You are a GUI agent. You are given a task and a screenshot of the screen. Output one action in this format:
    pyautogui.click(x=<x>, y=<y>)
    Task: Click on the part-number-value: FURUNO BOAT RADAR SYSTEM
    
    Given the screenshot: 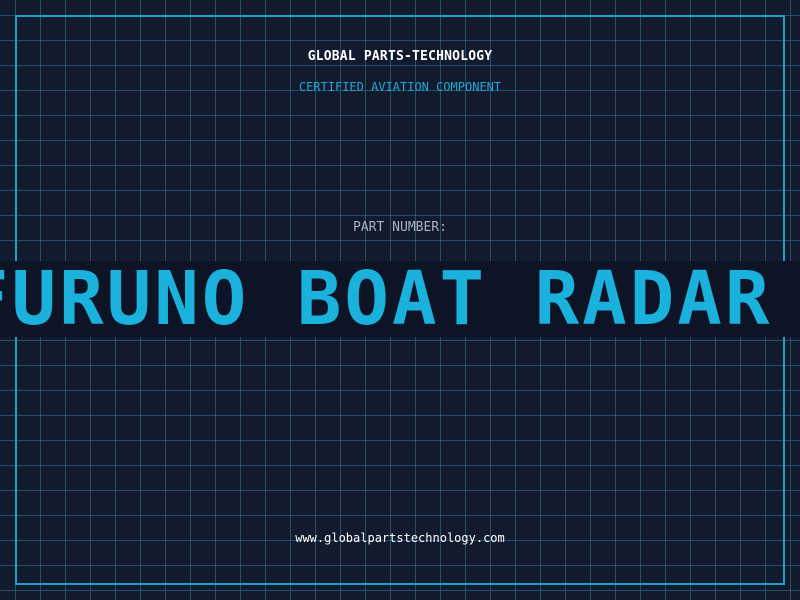 What is the action you would take?
    pyautogui.click(x=400, y=299)
    